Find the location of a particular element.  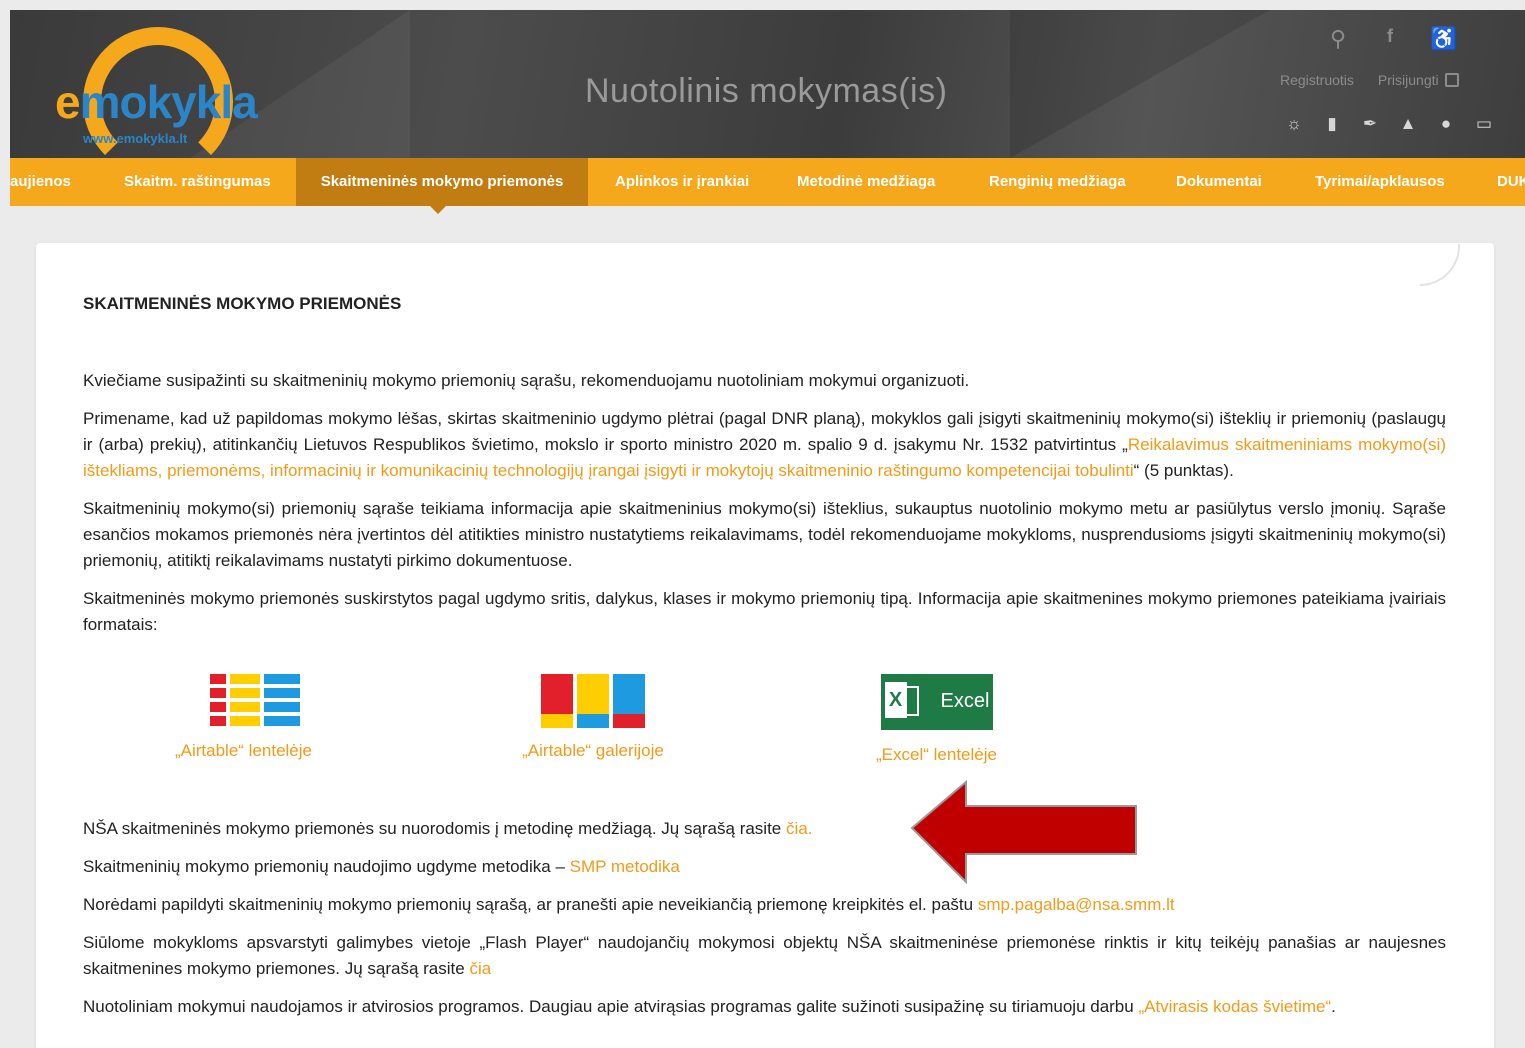

open-source-link: „Atvirasis kodas švietime“ is located at coordinates (1234, 1006).